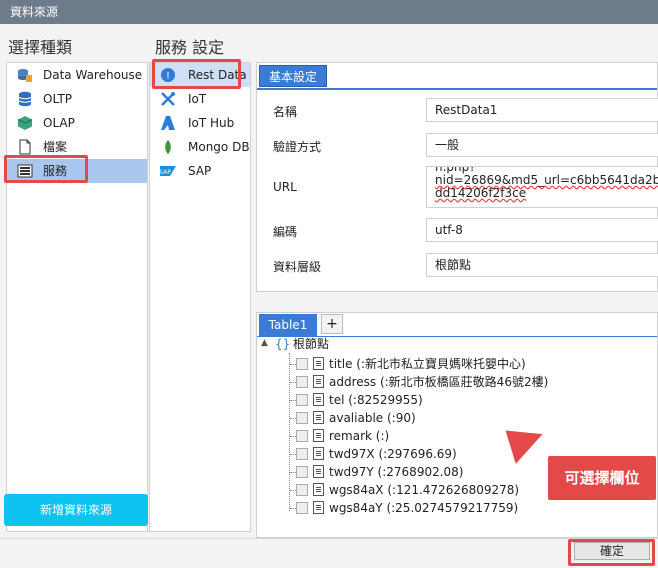 This screenshot has width=658, height=568. I want to click on service-item-iot-hub: IoT Hub, so click(200, 123).